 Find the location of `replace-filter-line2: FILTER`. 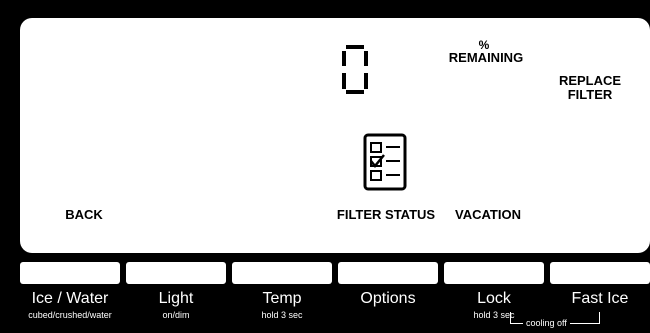

replace-filter-line2: FILTER is located at coordinates (590, 94).